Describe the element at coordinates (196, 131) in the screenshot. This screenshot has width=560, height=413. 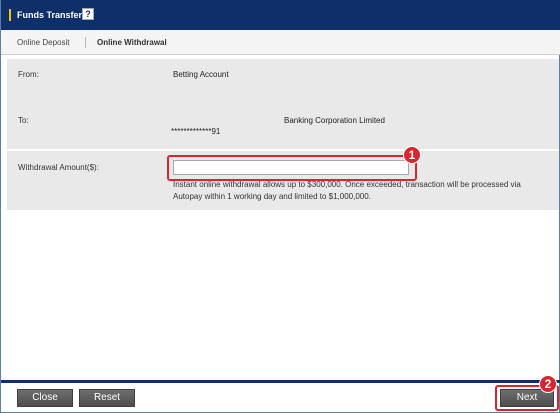
I see `to-account-number: *************91` at that location.